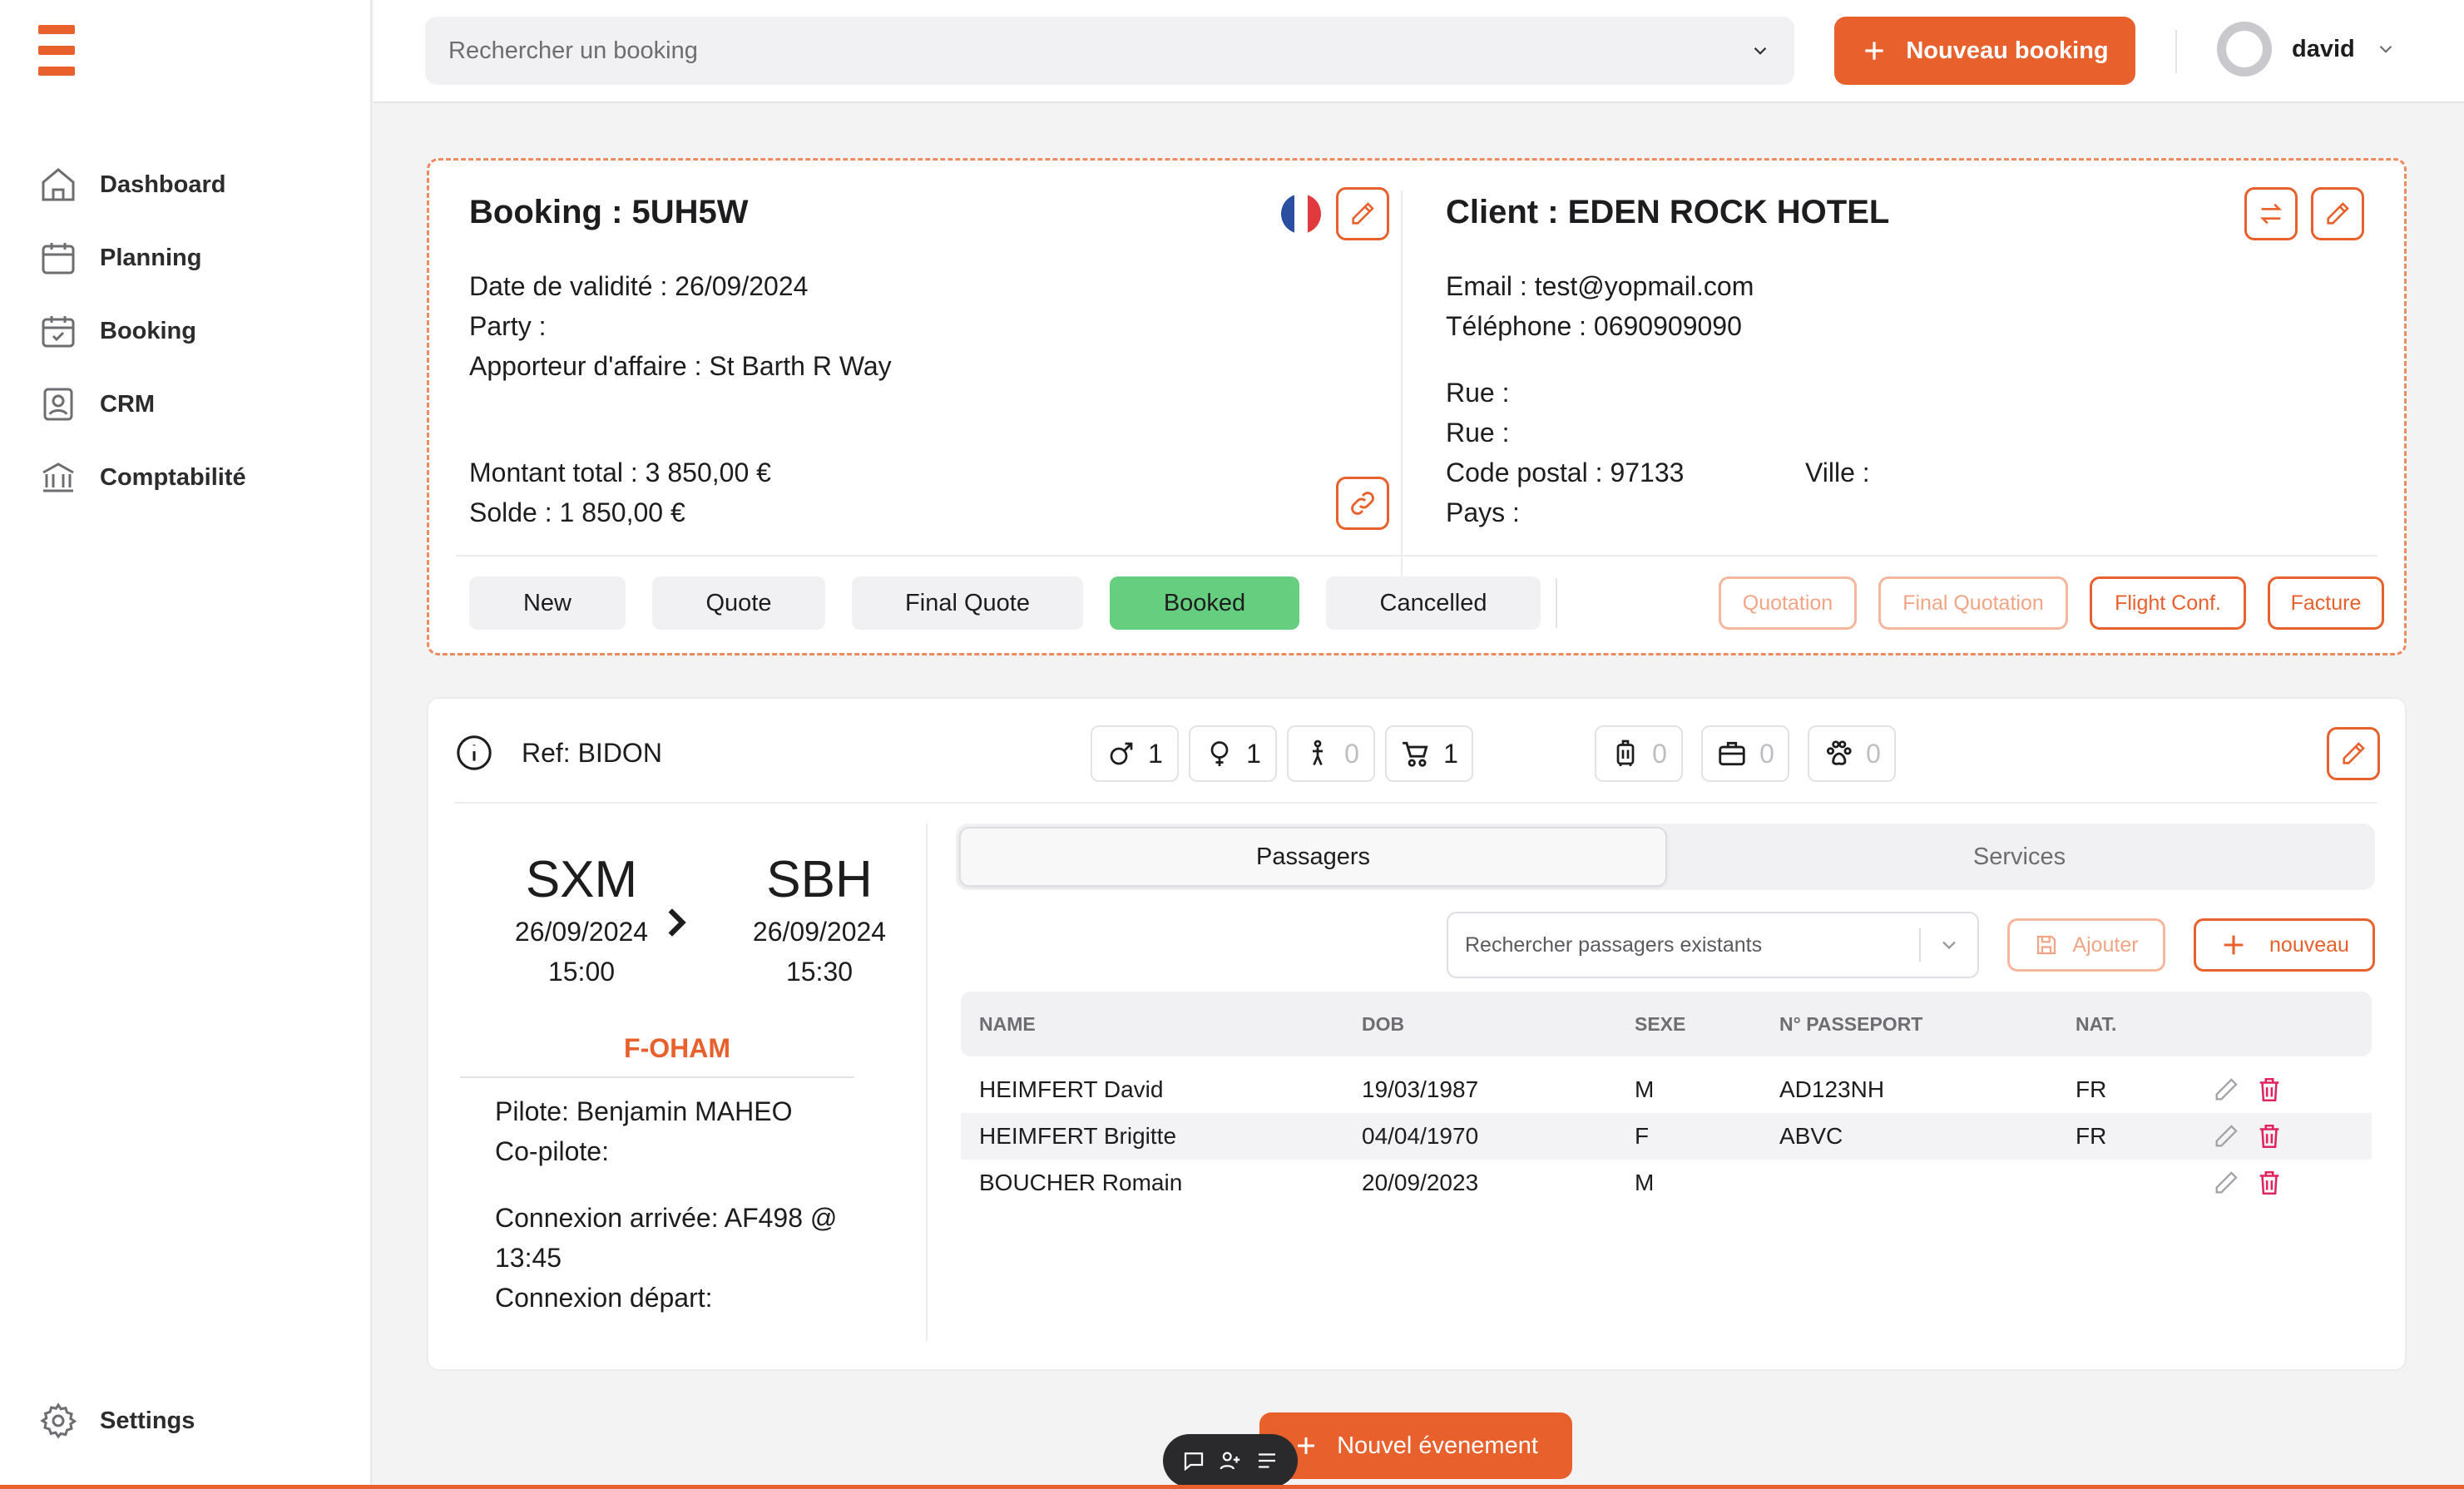 Image resolution: width=2464 pixels, height=1489 pixels. Describe the element at coordinates (1318, 753) in the screenshot. I see `child-icon` at that location.